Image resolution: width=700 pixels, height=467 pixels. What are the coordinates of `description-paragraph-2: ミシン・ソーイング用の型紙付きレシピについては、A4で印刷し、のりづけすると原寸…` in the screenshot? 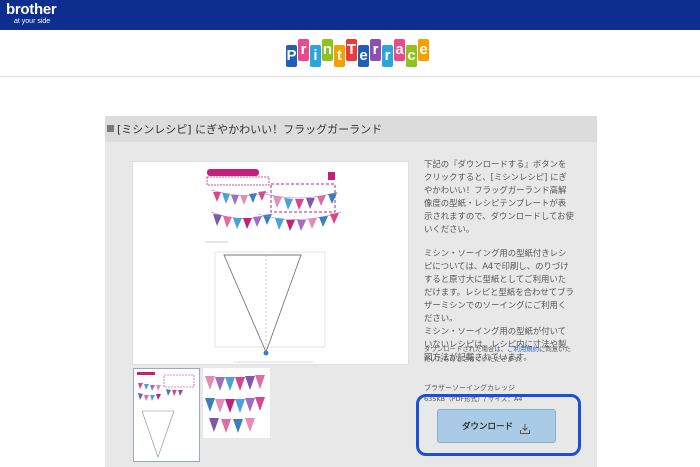 It's located at (499, 285).